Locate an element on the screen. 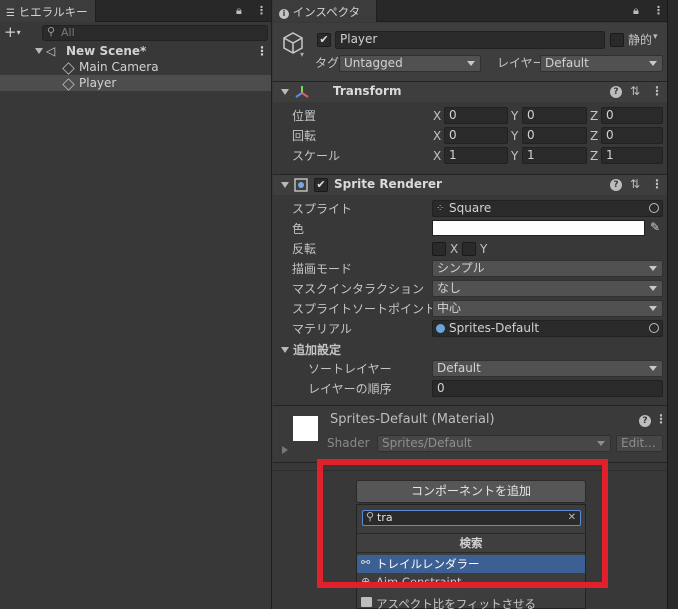  scale-z-input: 1 is located at coordinates (632, 155).